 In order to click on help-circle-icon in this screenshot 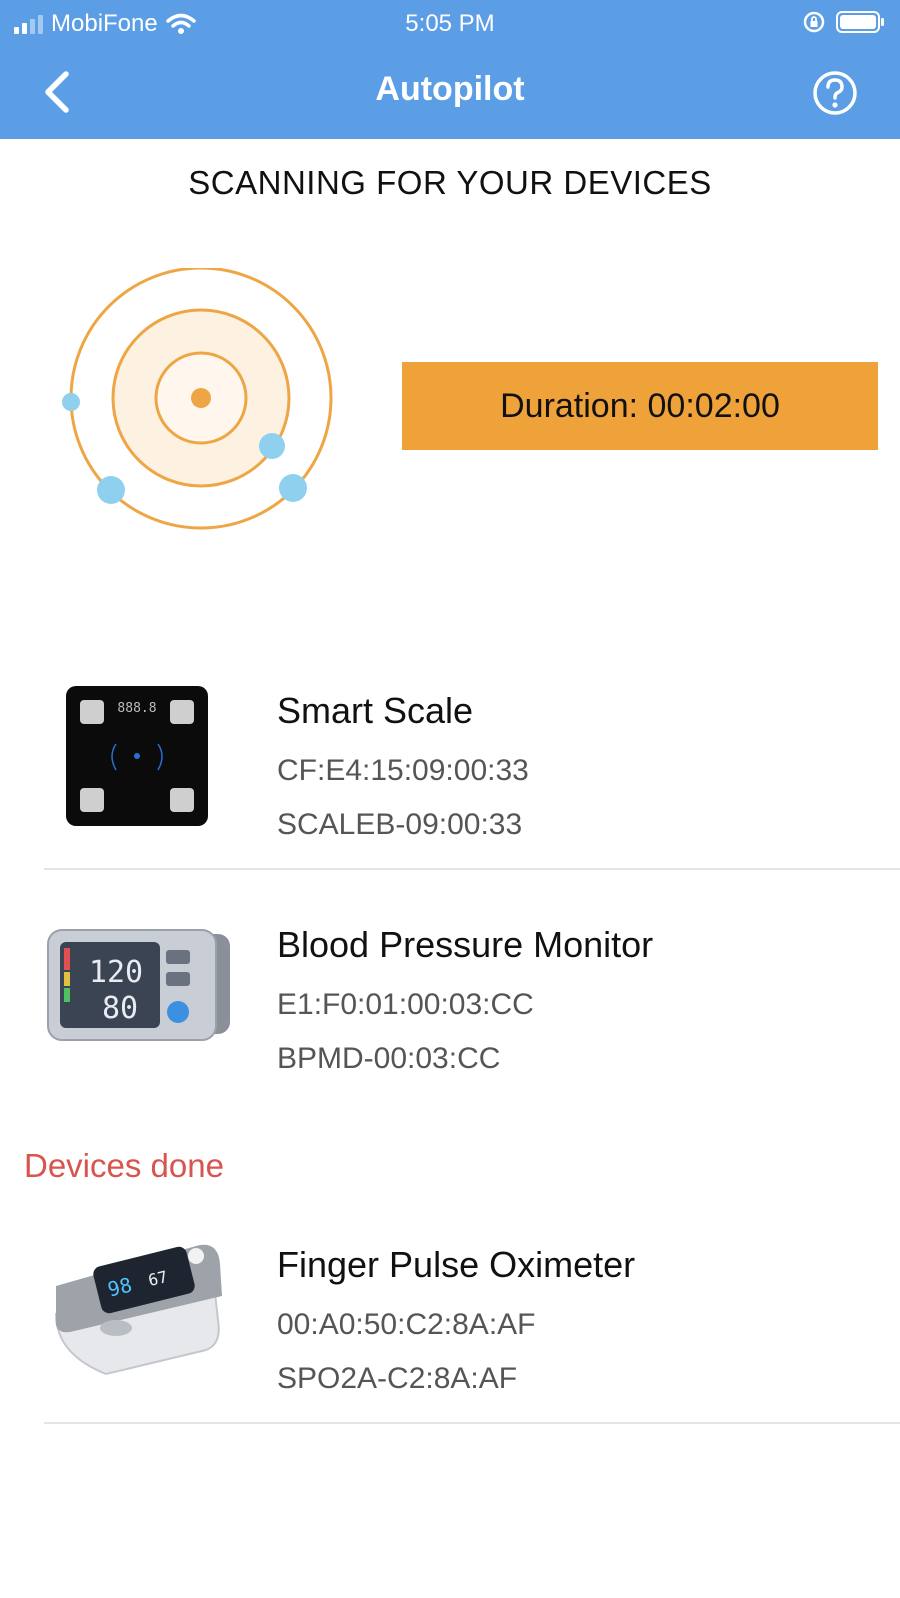, I will do `click(835, 93)`.